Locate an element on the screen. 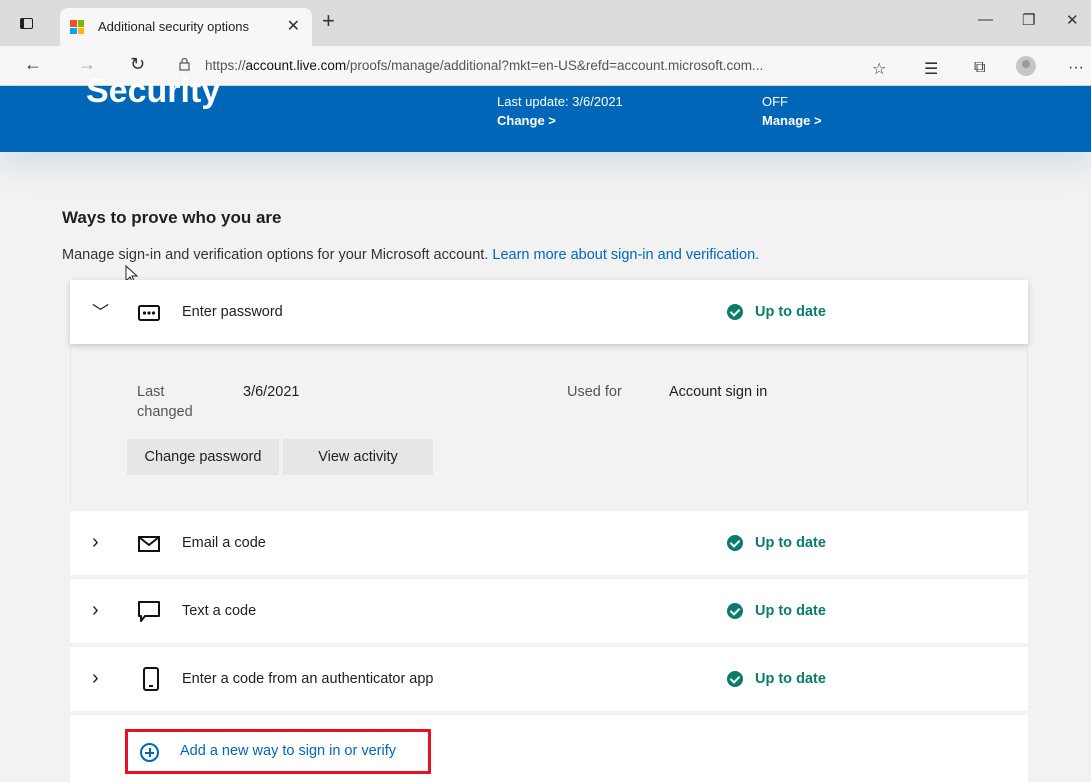 The image size is (1091, 782). used-for-value: Account sign in is located at coordinates (718, 392).